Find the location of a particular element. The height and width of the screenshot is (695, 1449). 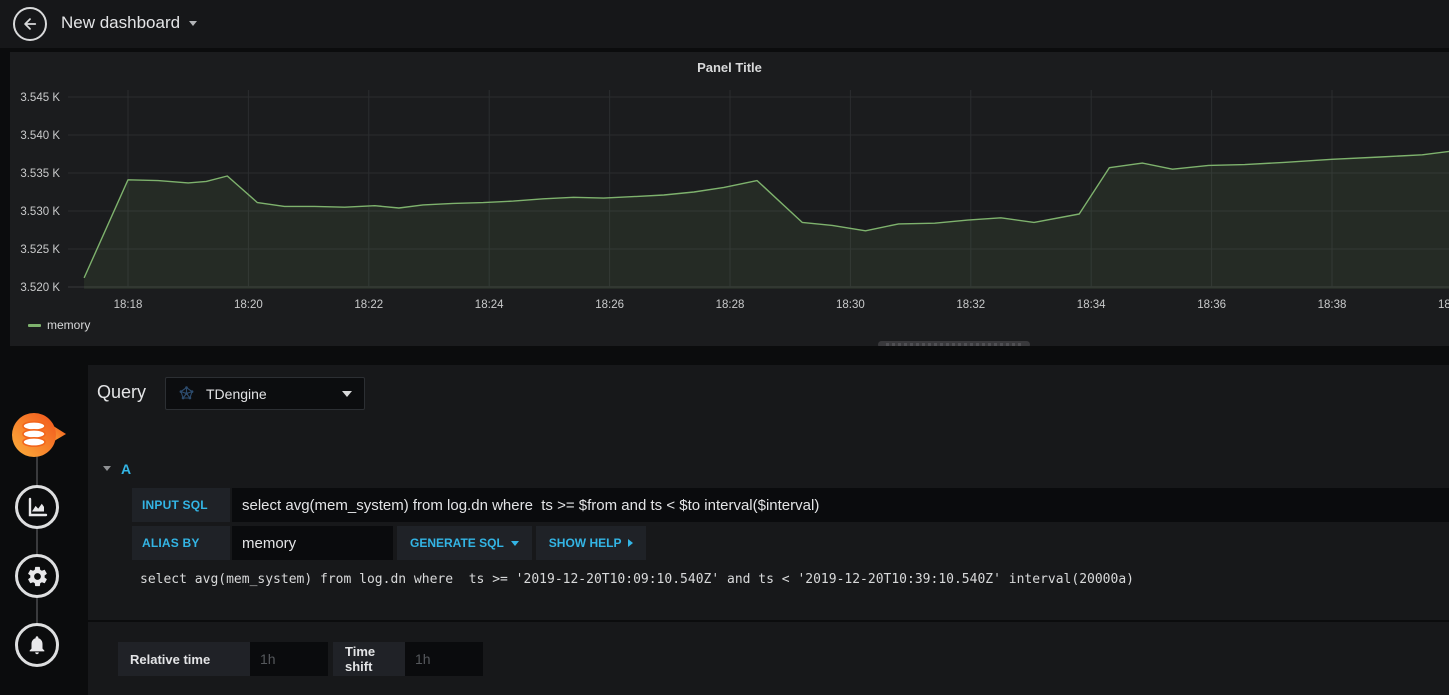

query-ref-collapse-row: A is located at coordinates (768, 468).